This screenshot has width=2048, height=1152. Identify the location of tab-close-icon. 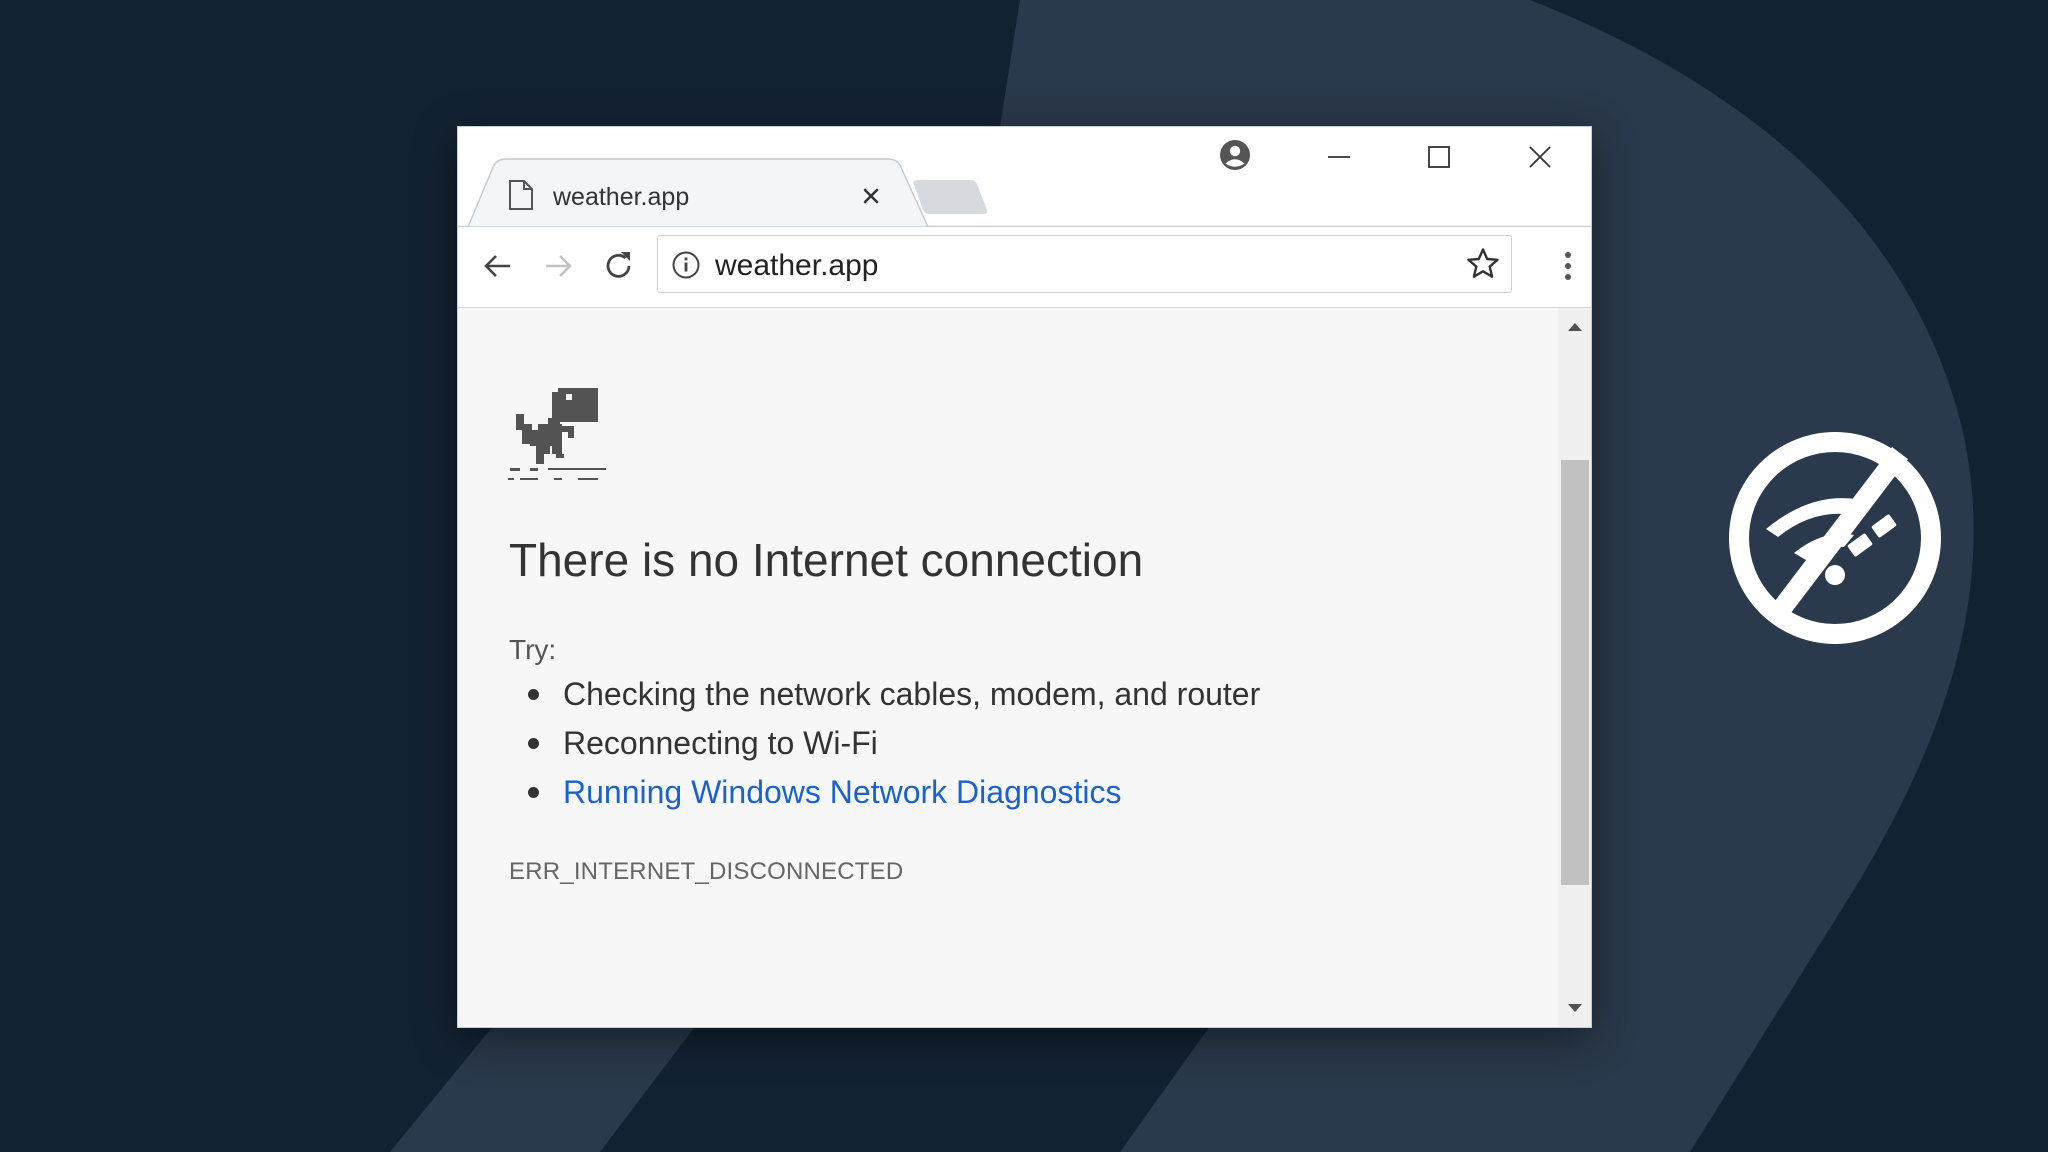
(871, 196).